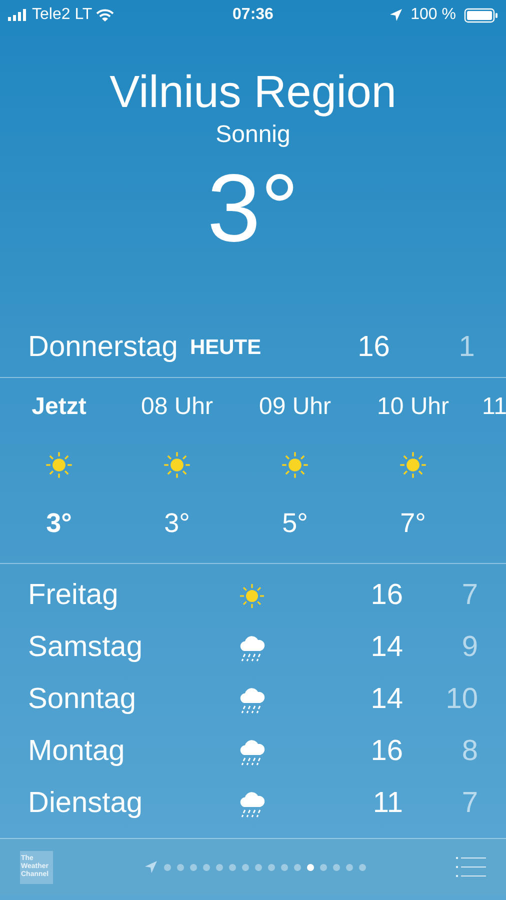 Image resolution: width=506 pixels, height=900 pixels. Describe the element at coordinates (413, 407) in the screenshot. I see `hour-label: 10 Uhr` at that location.